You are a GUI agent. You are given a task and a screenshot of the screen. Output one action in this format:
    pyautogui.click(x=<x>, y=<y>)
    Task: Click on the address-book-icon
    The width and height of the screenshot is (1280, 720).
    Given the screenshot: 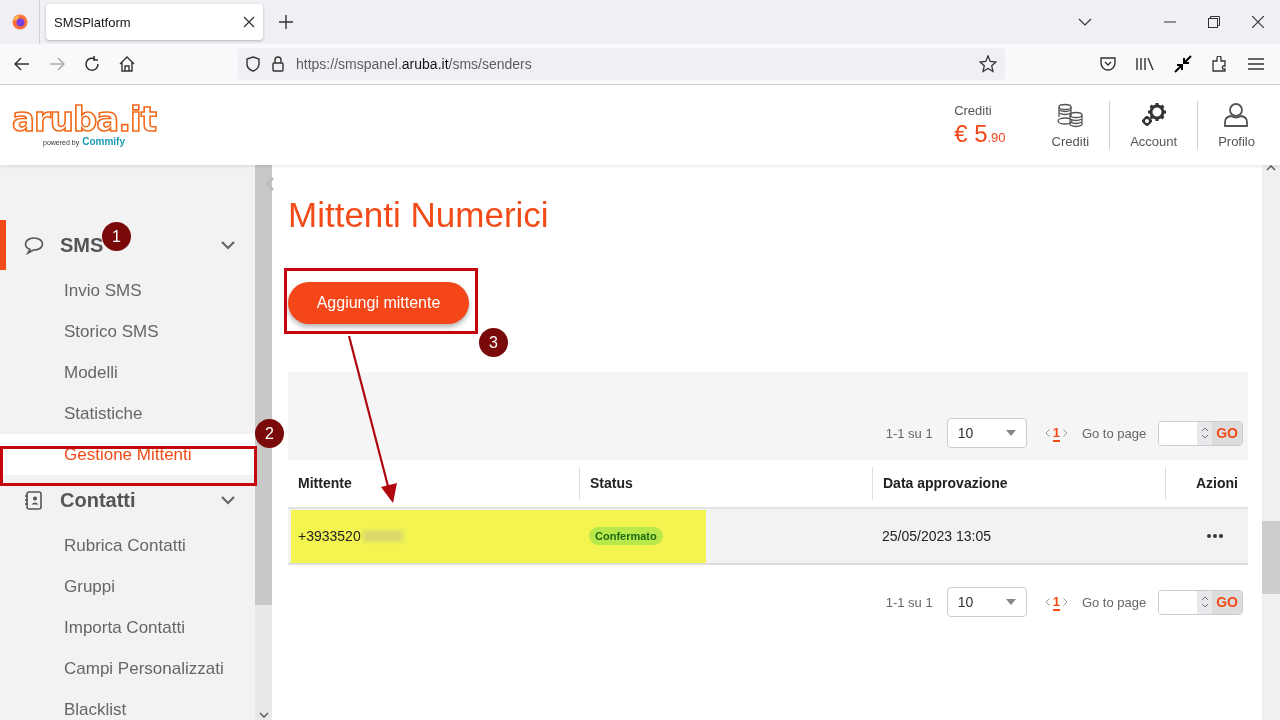 What is the action you would take?
    pyautogui.click(x=34, y=500)
    